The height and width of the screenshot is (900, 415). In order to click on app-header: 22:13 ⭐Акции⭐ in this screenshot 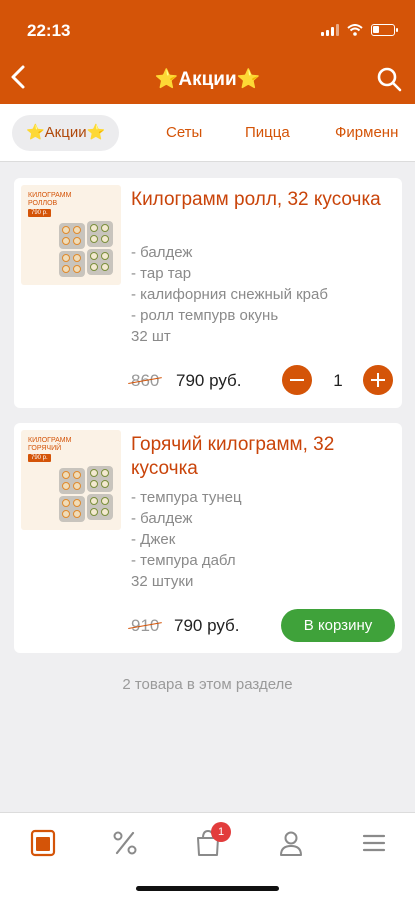, I will do `click(207, 52)`.